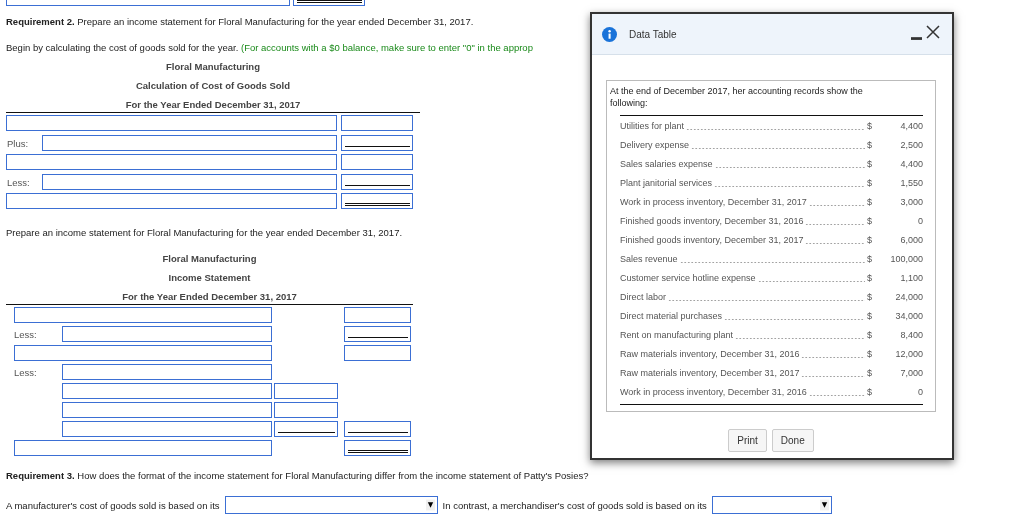 Image resolution: width=1022 pixels, height=519 pixels. What do you see at coordinates (113, 505) in the screenshot?
I see `sentence-text: A manufacturer's cost of goods sold is based on its` at bounding box center [113, 505].